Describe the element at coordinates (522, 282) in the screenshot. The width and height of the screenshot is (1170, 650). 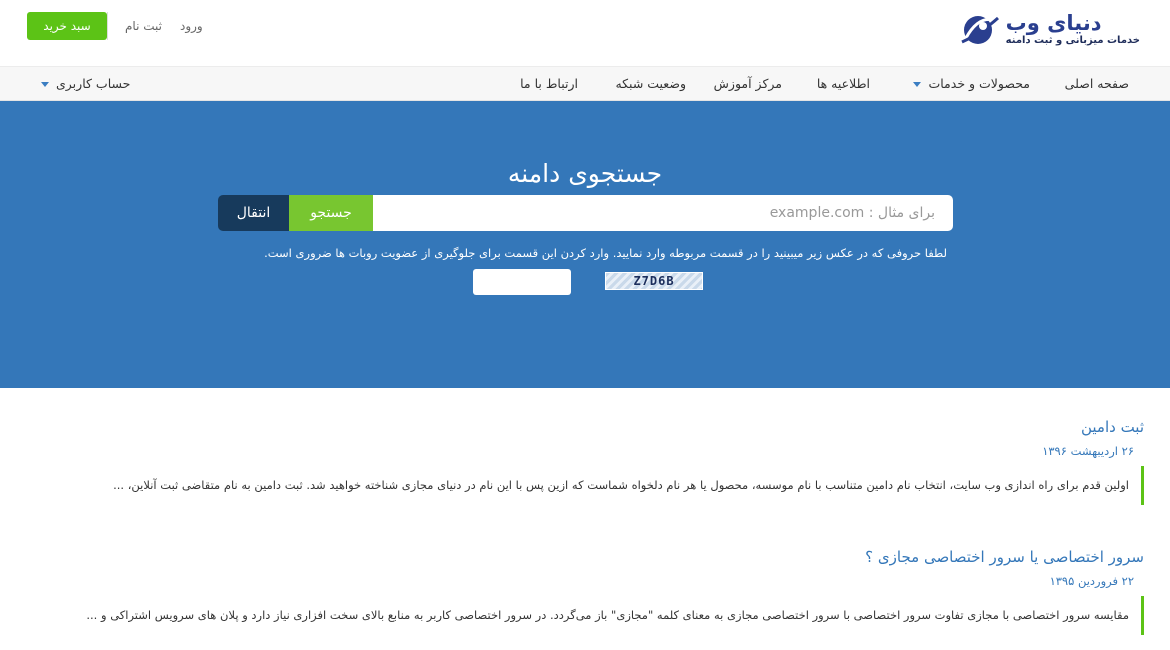
I see `captcha-input` at that location.